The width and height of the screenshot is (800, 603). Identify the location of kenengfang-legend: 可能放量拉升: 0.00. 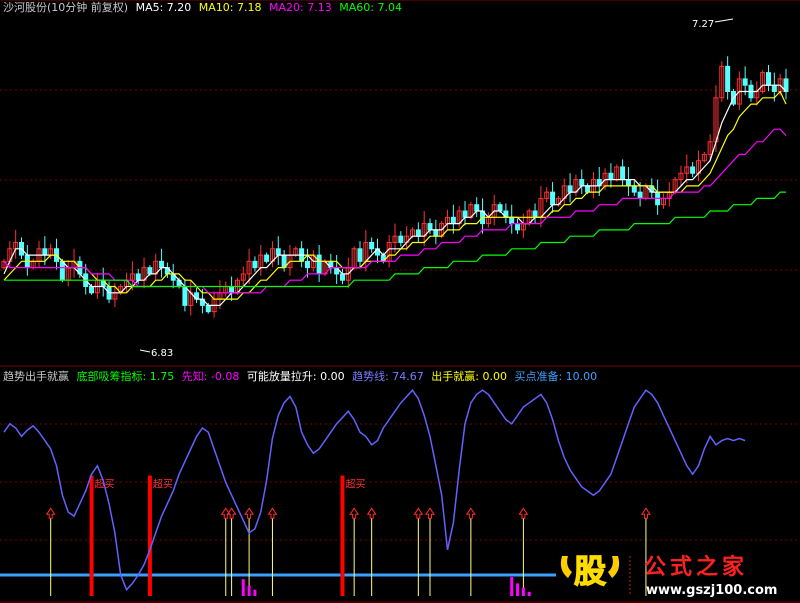
(295, 376).